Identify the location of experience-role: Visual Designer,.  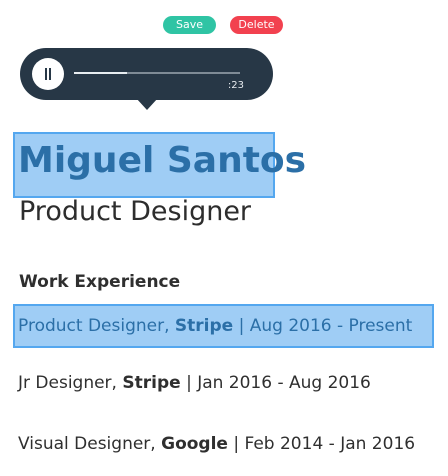
(87, 444).